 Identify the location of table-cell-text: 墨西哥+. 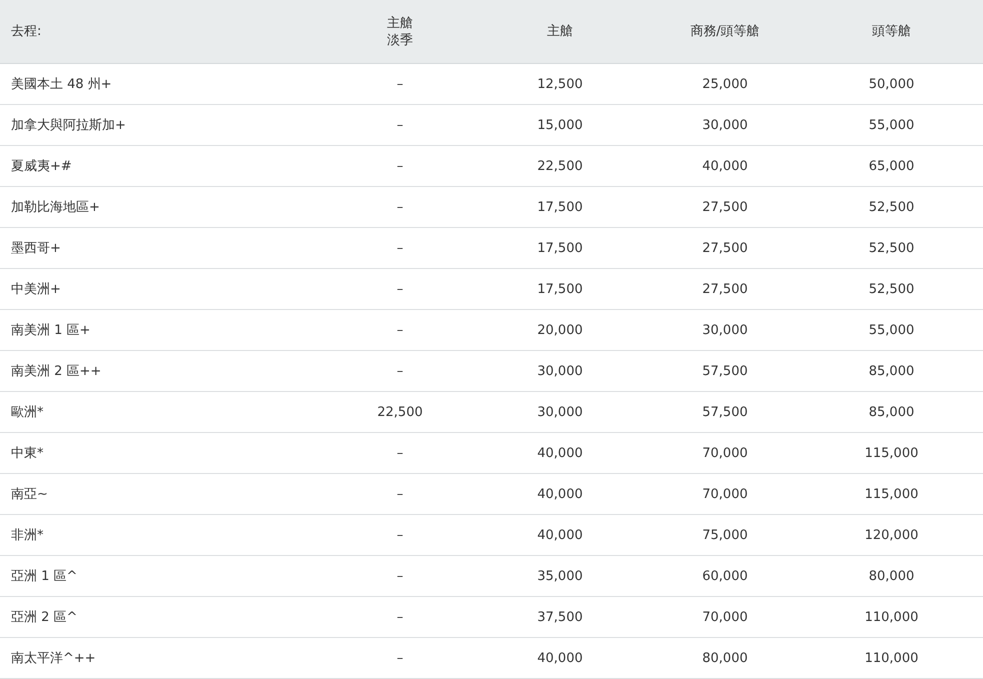
(35, 248).